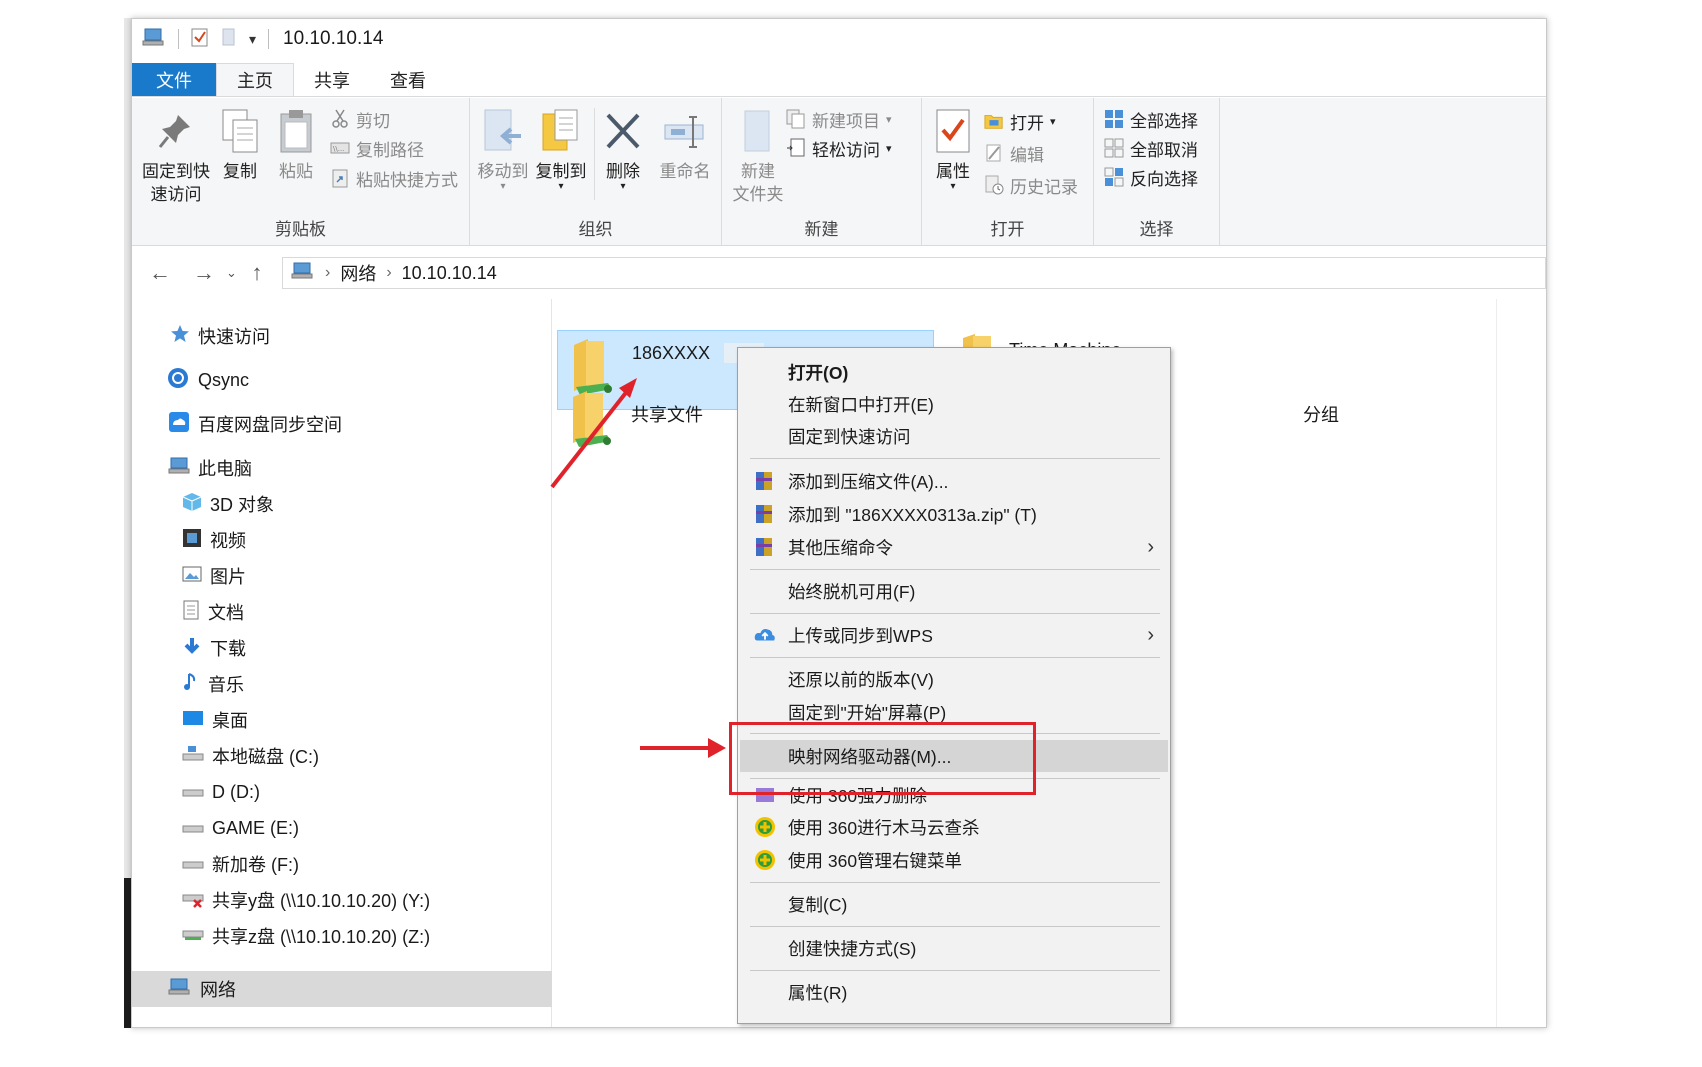 Image resolution: width=1702 pixels, height=1067 pixels. What do you see at coordinates (882, 758) in the screenshot?
I see `annotation-highlight-box` at bounding box center [882, 758].